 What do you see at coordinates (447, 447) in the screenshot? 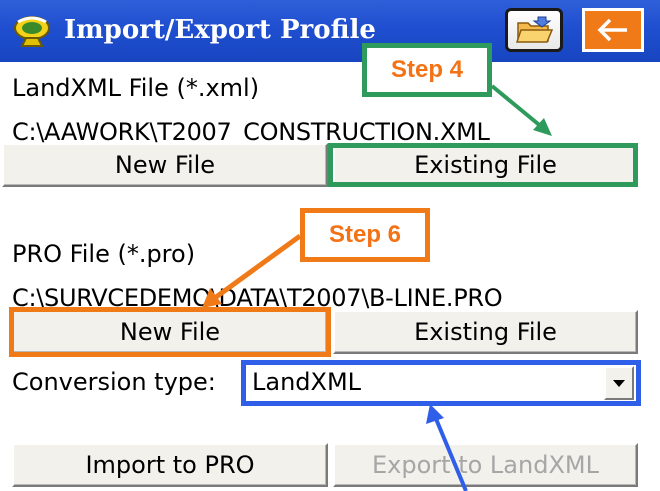
I see `conversion-arrow` at bounding box center [447, 447].